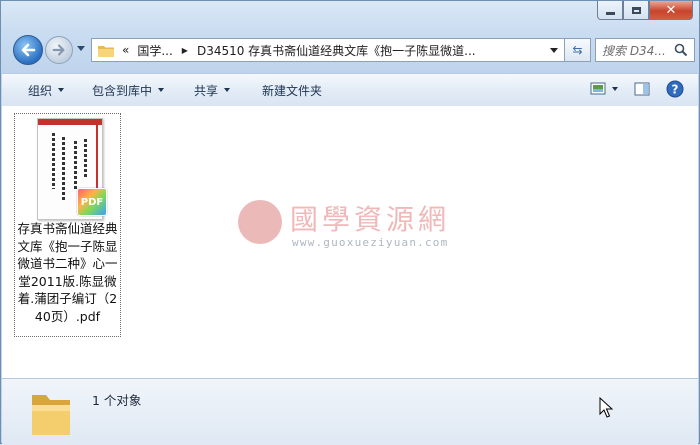 This screenshot has width=700, height=445. What do you see at coordinates (598, 88) in the screenshot?
I see `view-icon` at bounding box center [598, 88].